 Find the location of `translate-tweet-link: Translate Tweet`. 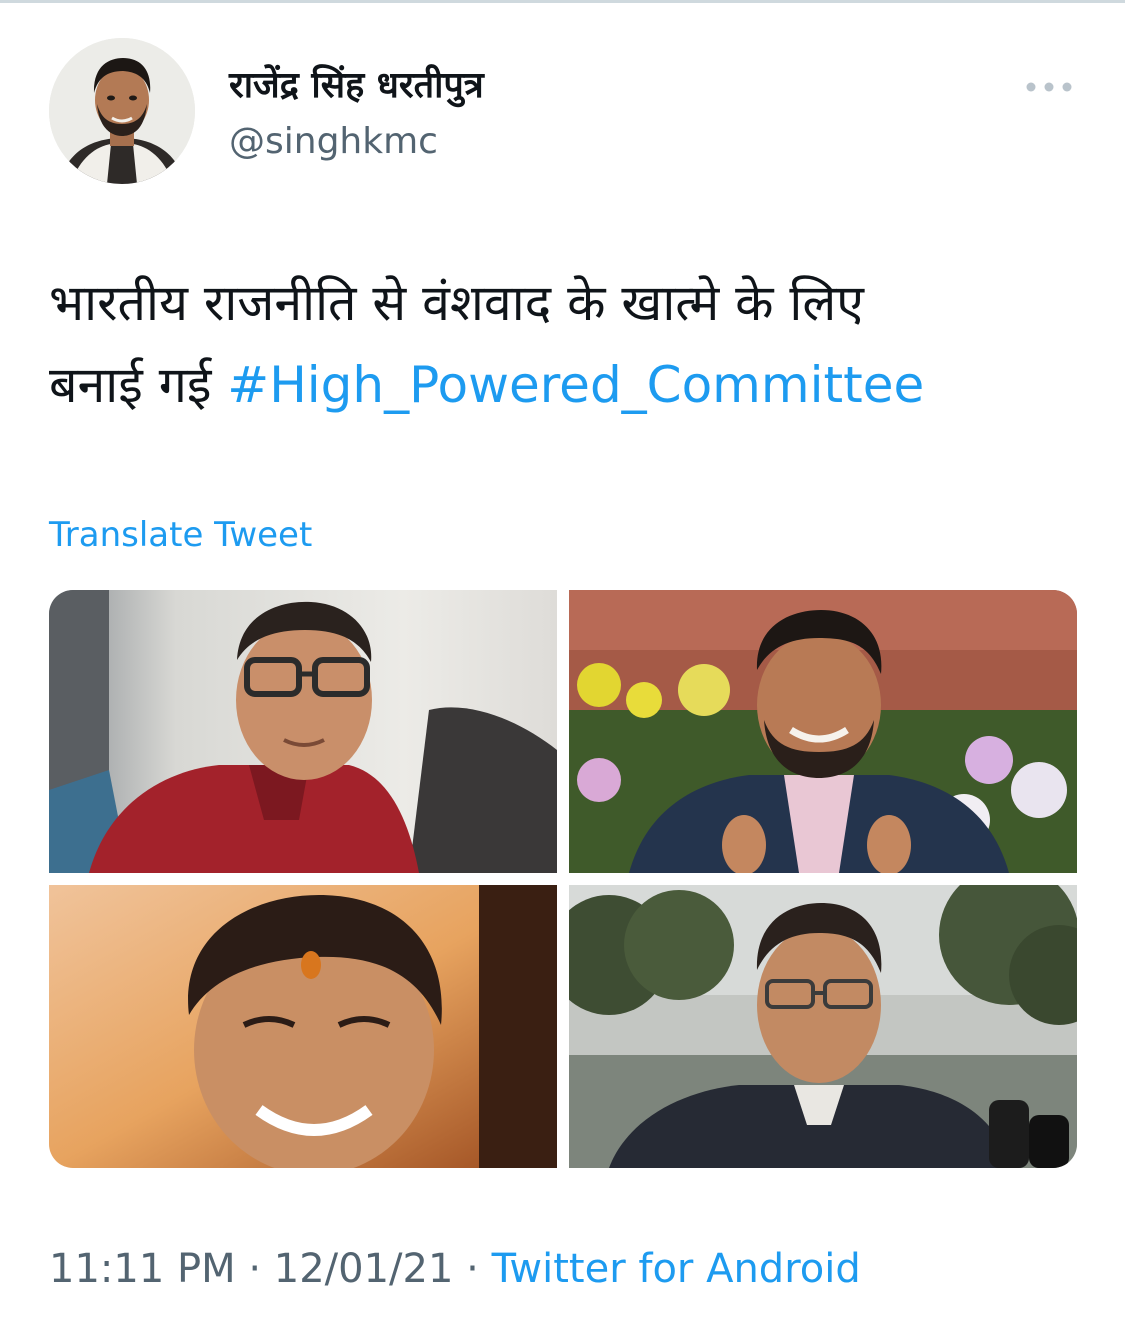

translate-tweet-link: Translate Tweet is located at coordinates (180, 535).